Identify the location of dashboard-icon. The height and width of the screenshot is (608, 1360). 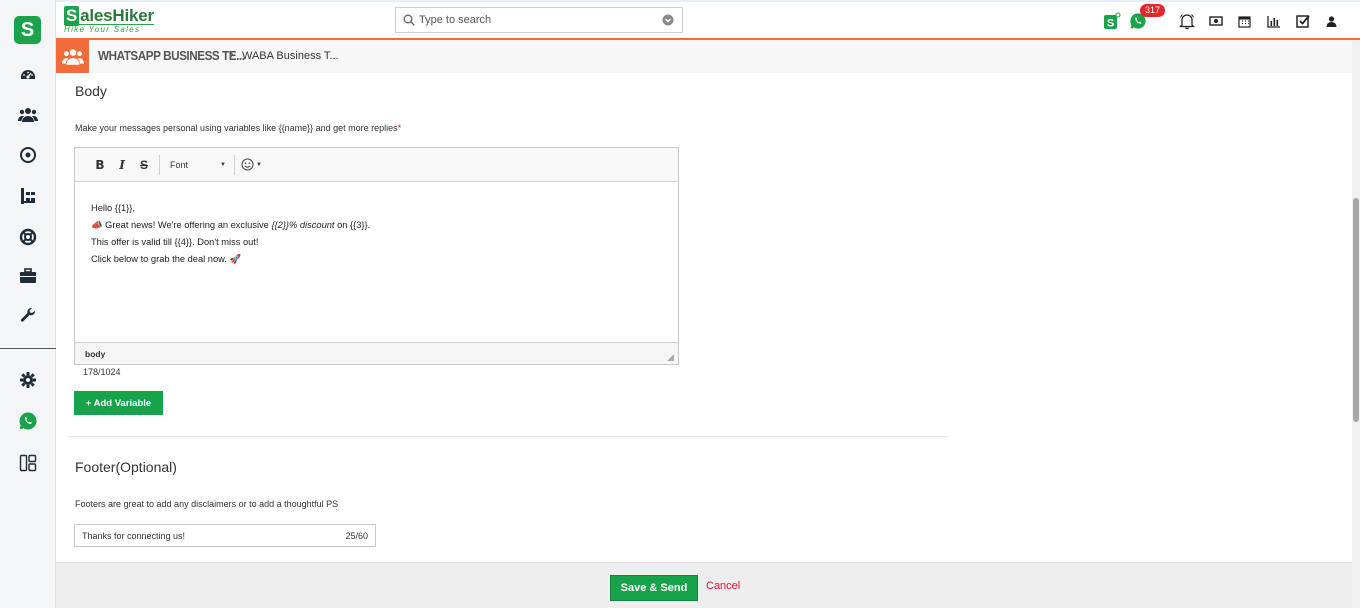
(28, 76).